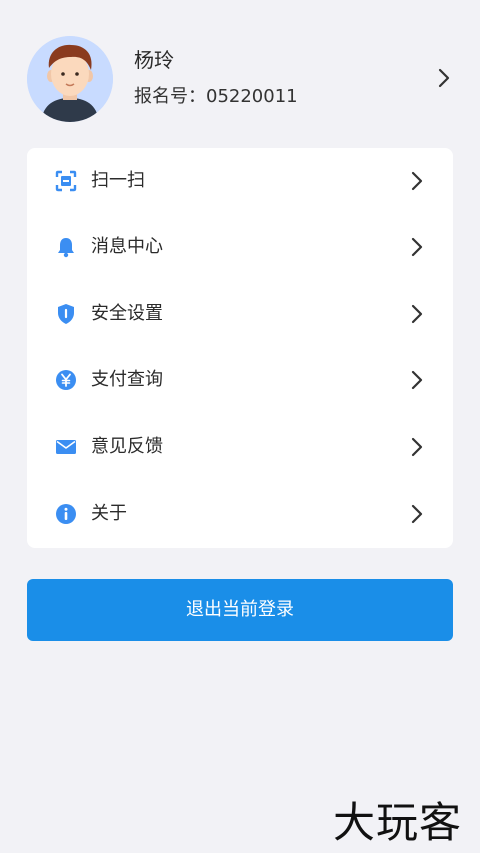  Describe the element at coordinates (66, 380) in the screenshot. I see `yen-icon` at that location.